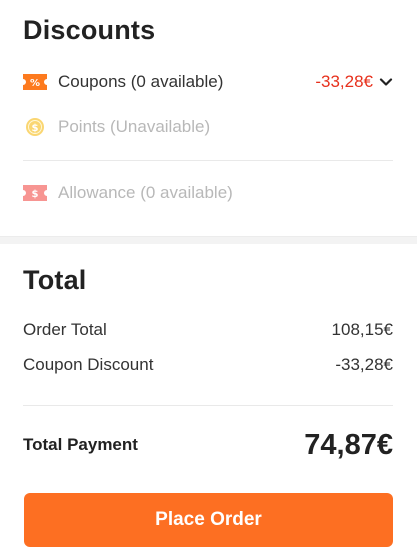 This screenshot has height=558, width=417. I want to click on allowance-label: Allowance (0 available), so click(145, 192).